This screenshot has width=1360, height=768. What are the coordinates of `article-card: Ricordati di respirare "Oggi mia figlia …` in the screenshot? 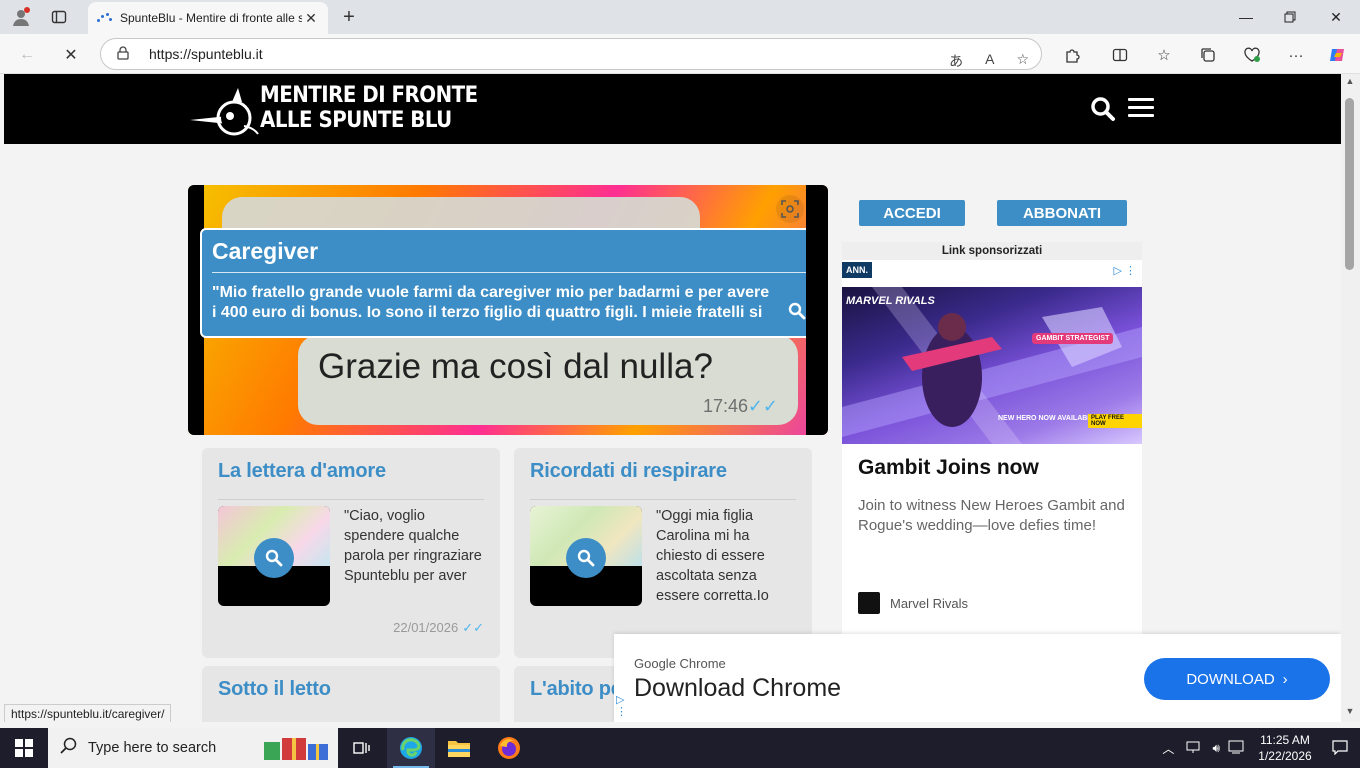 It's located at (663, 553).